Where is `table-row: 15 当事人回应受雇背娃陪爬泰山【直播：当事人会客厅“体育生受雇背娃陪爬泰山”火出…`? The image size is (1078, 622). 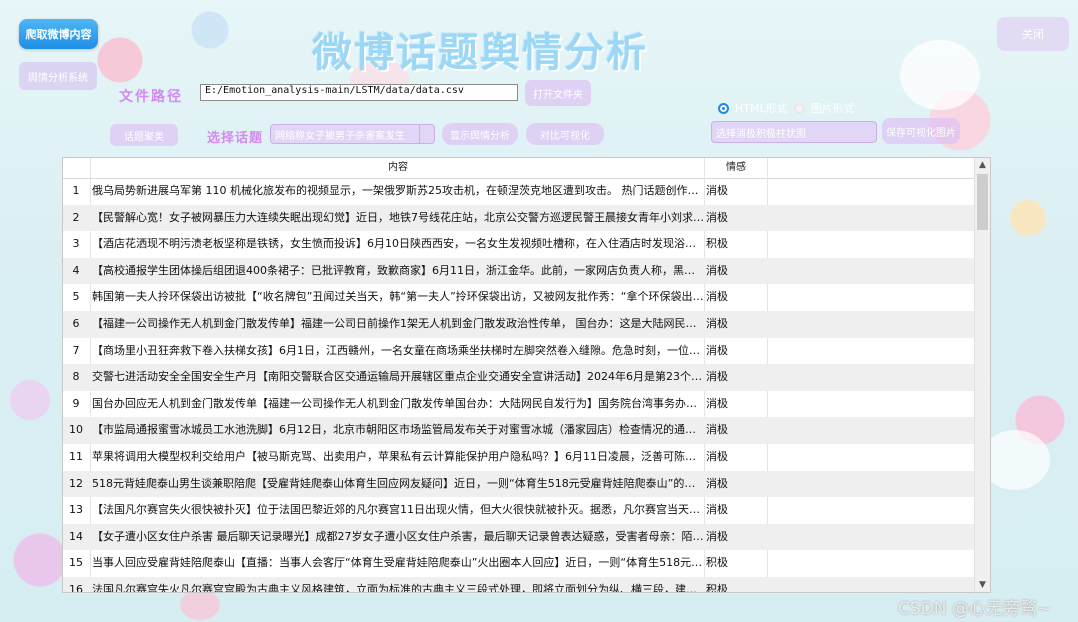
table-row: 15 当事人回应受雇背娃陪爬泰山【直播：当事人会客厅“体育生受雇背娃陪爬泰山”火出… is located at coordinates (519, 563).